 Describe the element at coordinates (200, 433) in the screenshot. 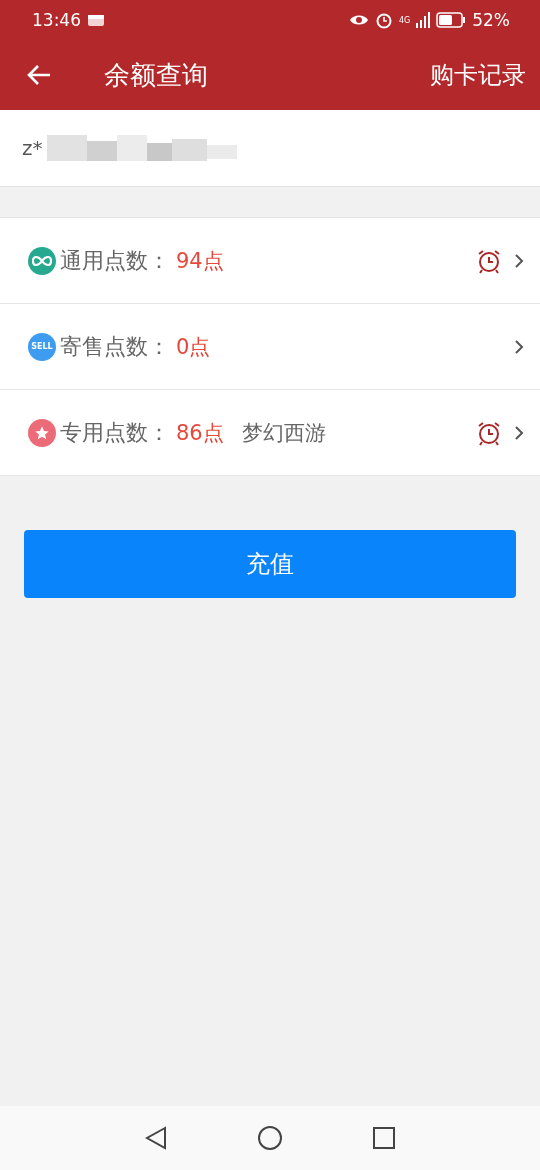

I see `balance-value: 86点` at that location.